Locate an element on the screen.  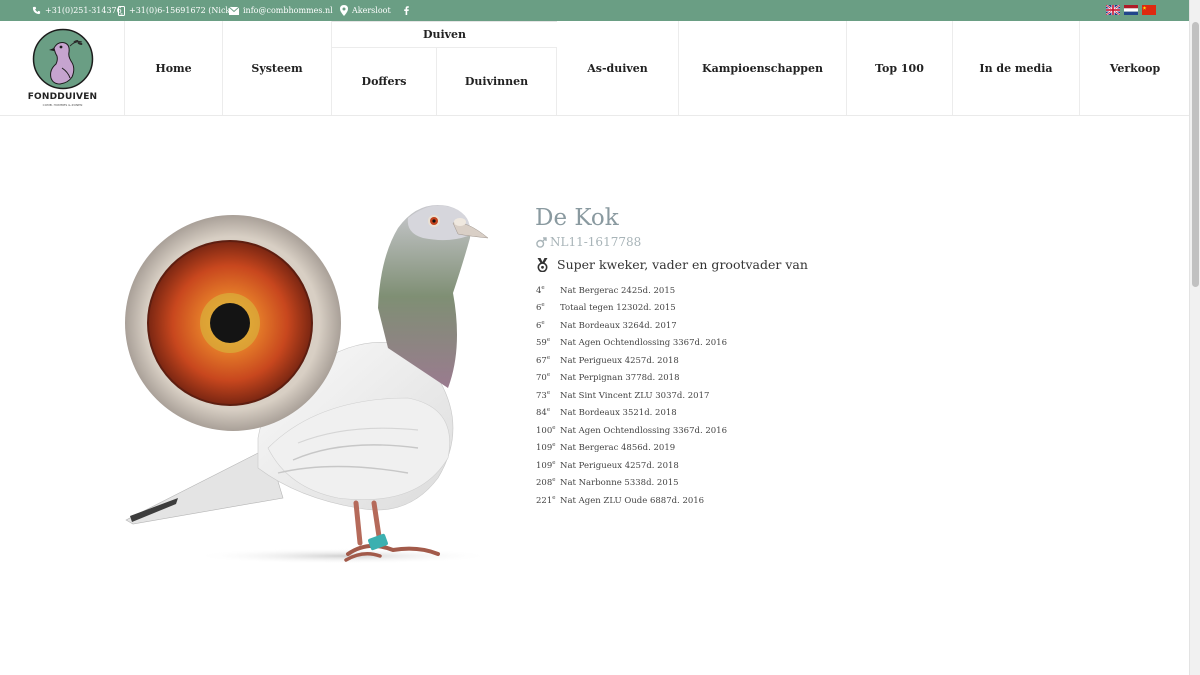
ring-number-row: NL11-1617788 is located at coordinates (588, 242).